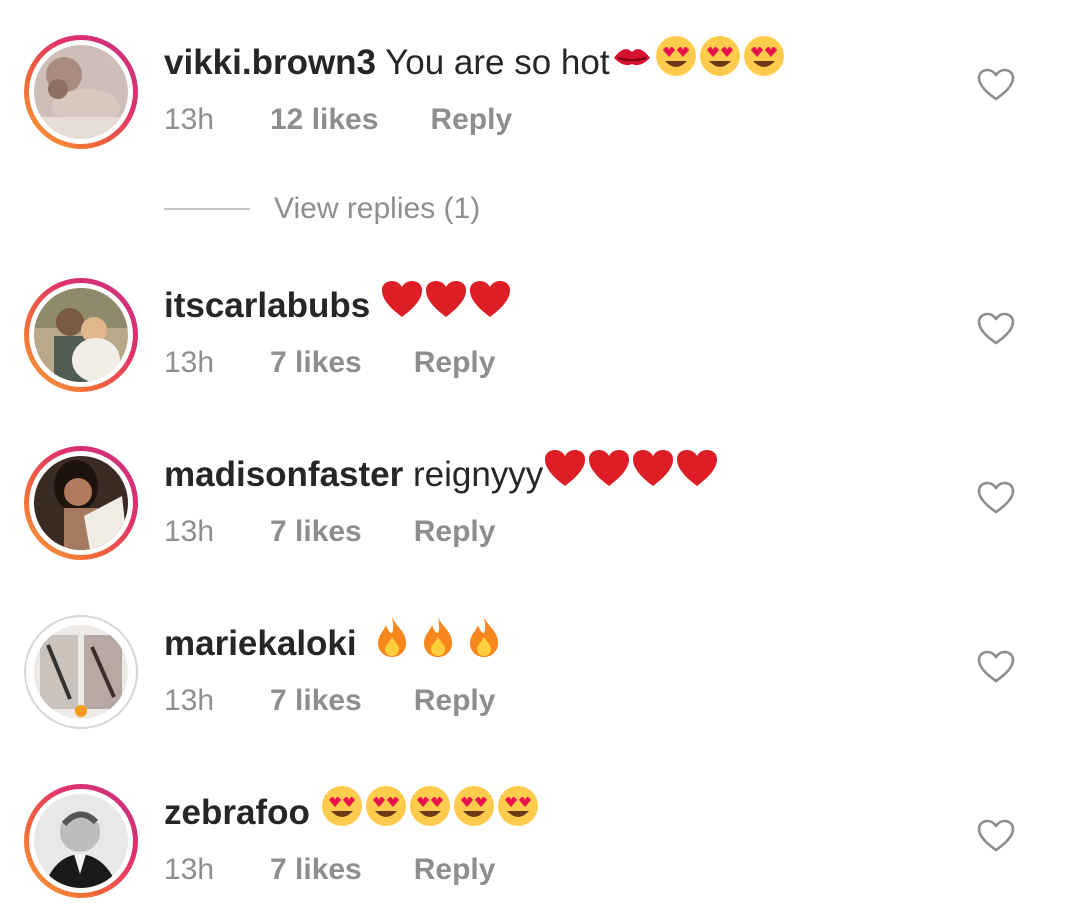 This screenshot has width=1065, height=917. What do you see at coordinates (632, 60) in the screenshot?
I see `kiss-mark-icon` at bounding box center [632, 60].